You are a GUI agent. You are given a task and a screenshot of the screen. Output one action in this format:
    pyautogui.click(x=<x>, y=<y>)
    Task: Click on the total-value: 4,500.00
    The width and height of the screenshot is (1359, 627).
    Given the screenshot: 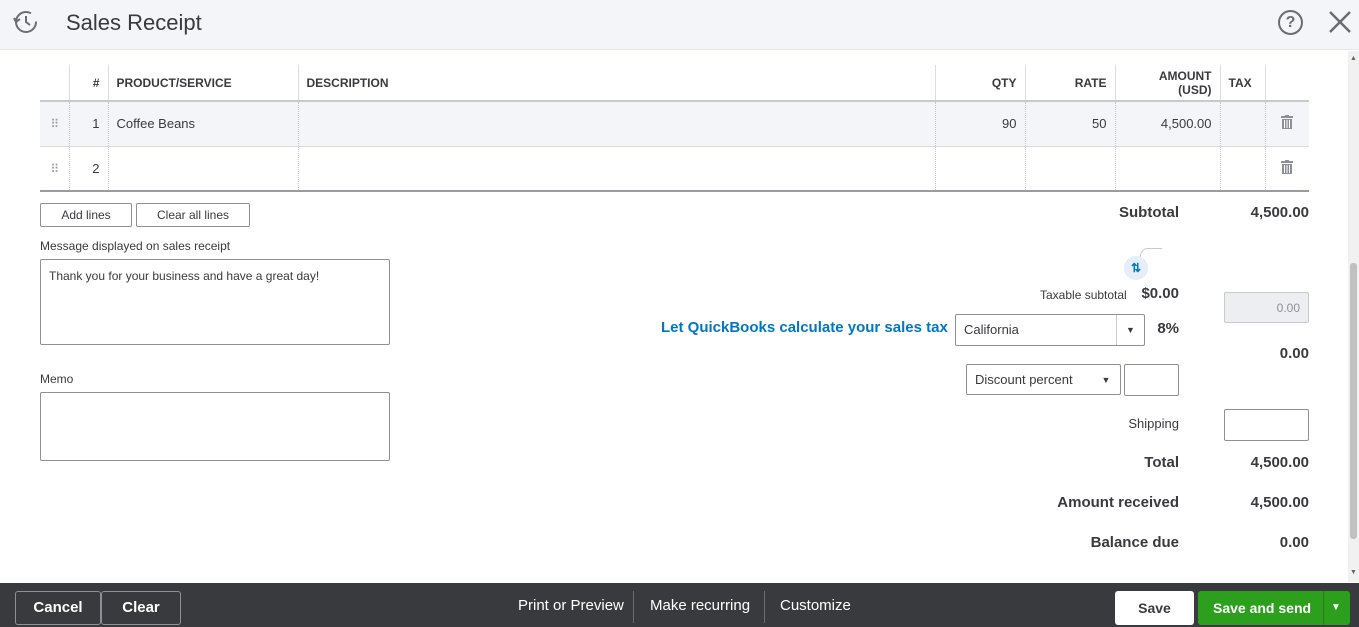 What is the action you would take?
    pyautogui.click(x=1279, y=462)
    